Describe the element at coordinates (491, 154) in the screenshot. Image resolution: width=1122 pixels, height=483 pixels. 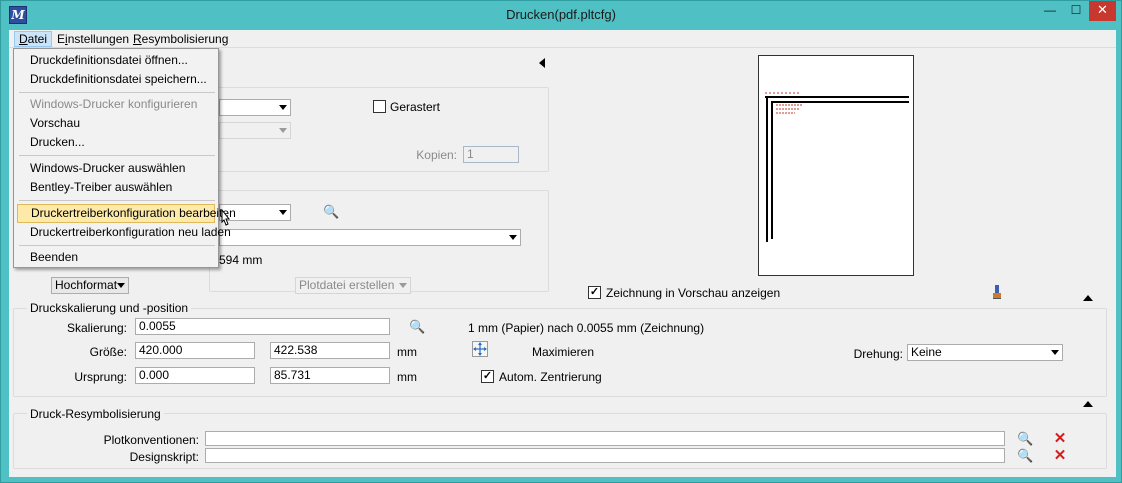
I see `kopien-input: 1` at that location.